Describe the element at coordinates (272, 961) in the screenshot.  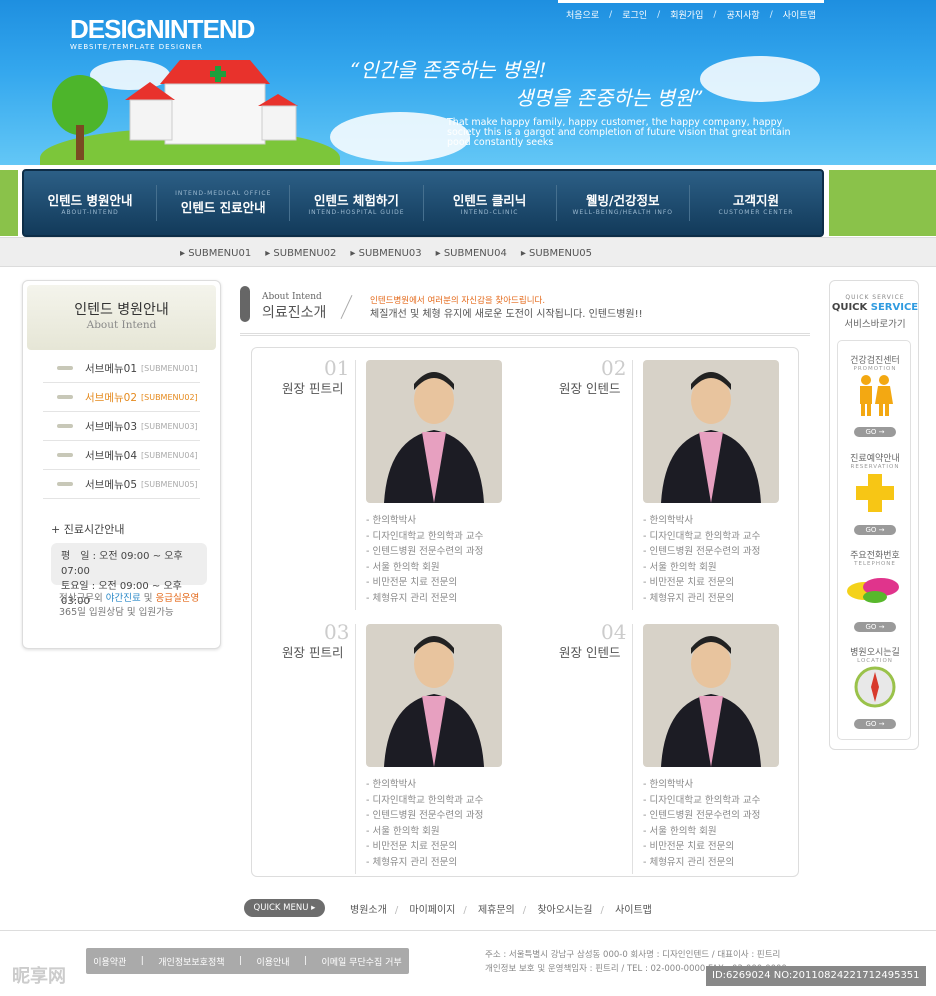
I see `footer-link-guide: 이용안내` at that location.